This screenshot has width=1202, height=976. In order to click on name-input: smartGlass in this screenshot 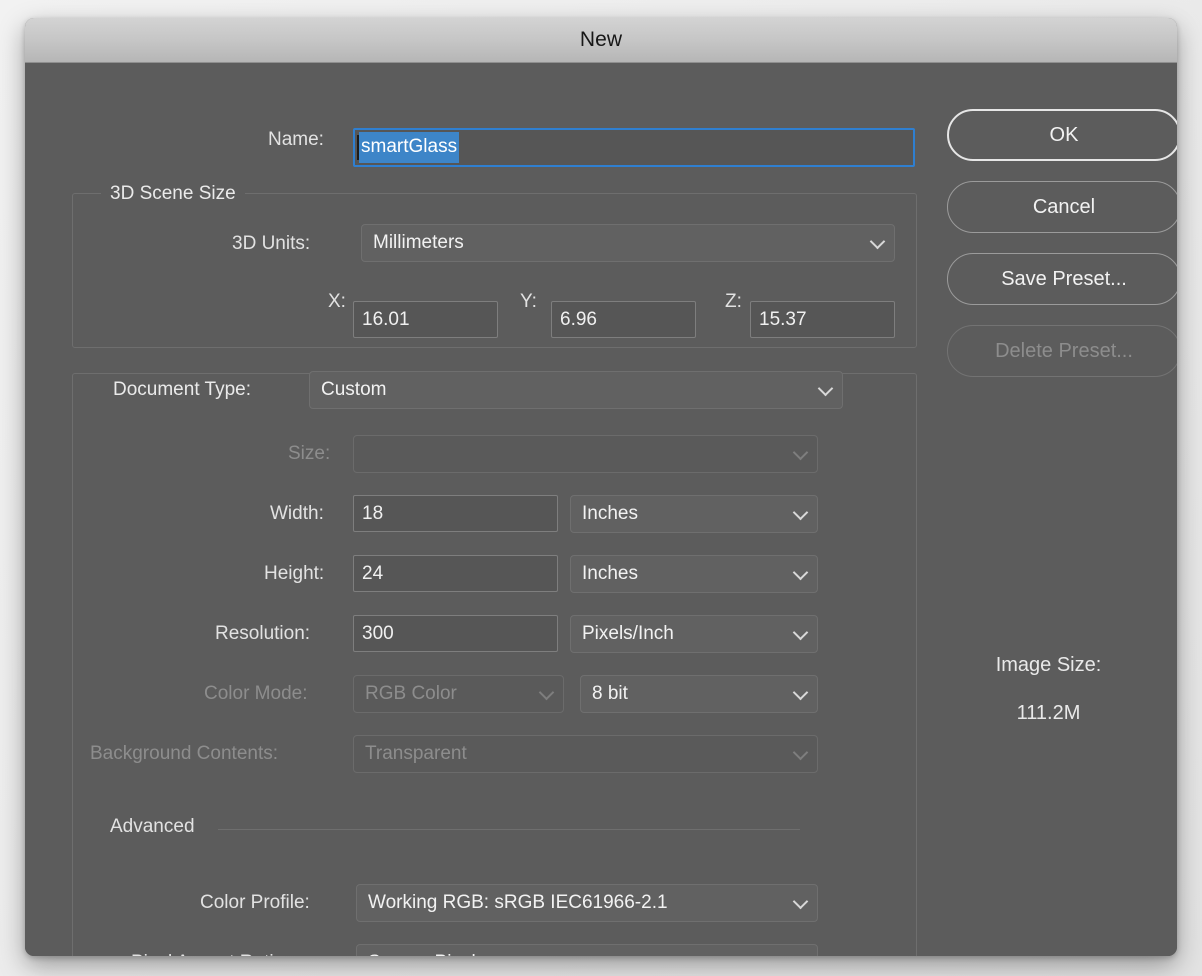, I will do `click(634, 147)`.